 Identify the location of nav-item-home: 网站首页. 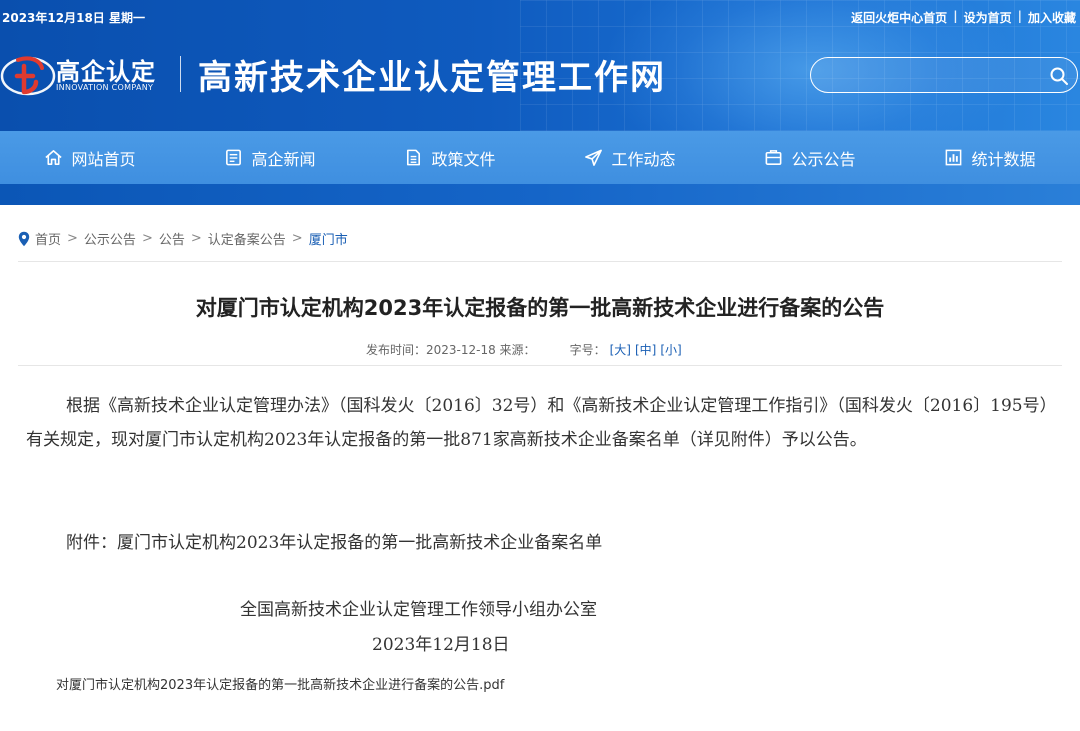
(90, 157).